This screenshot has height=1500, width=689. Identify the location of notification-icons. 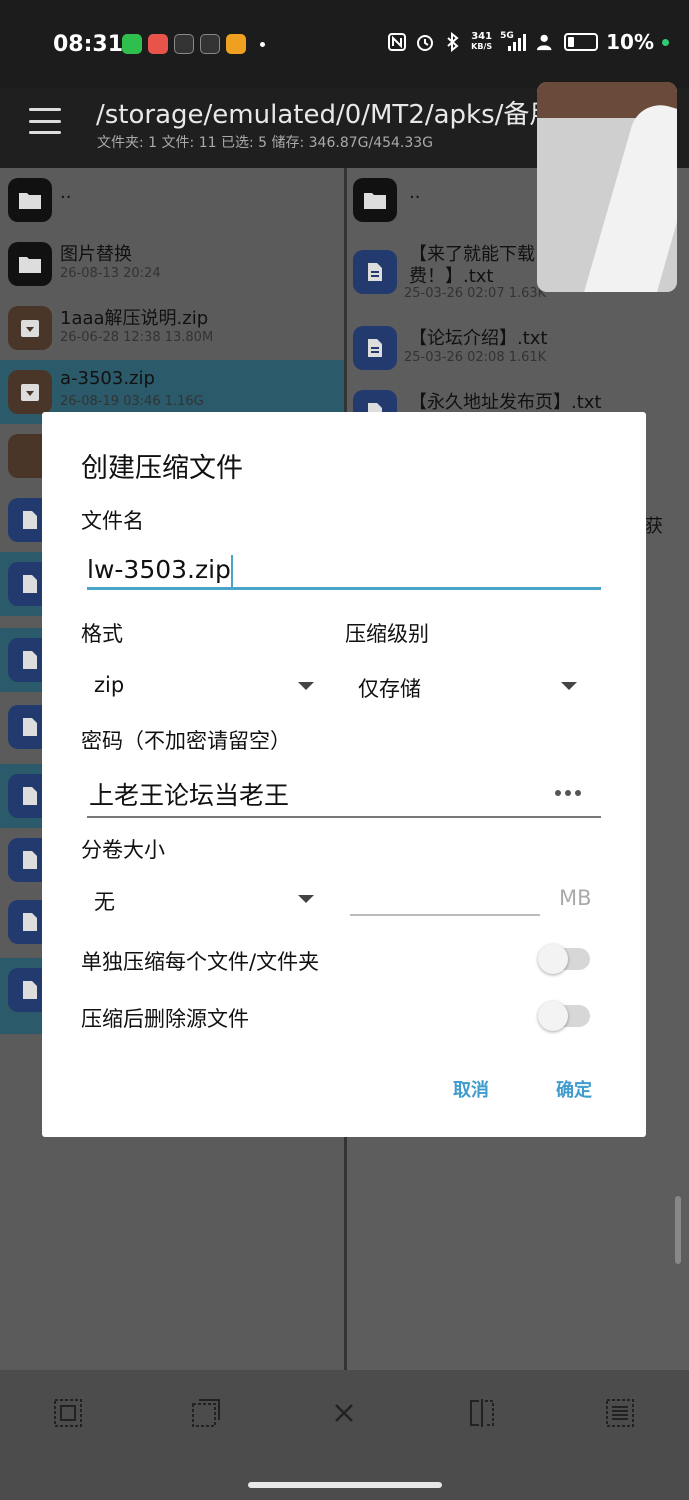
(193, 44).